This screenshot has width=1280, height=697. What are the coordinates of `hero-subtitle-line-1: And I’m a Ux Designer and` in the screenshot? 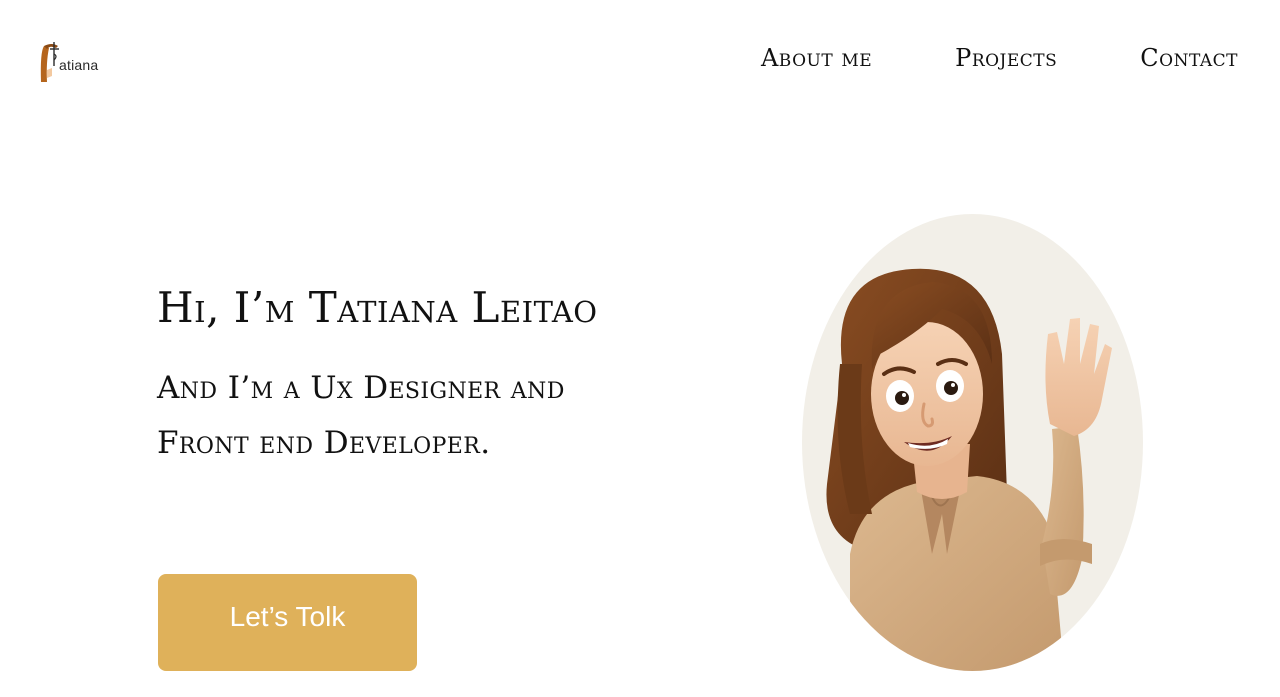 It's located at (361, 388).